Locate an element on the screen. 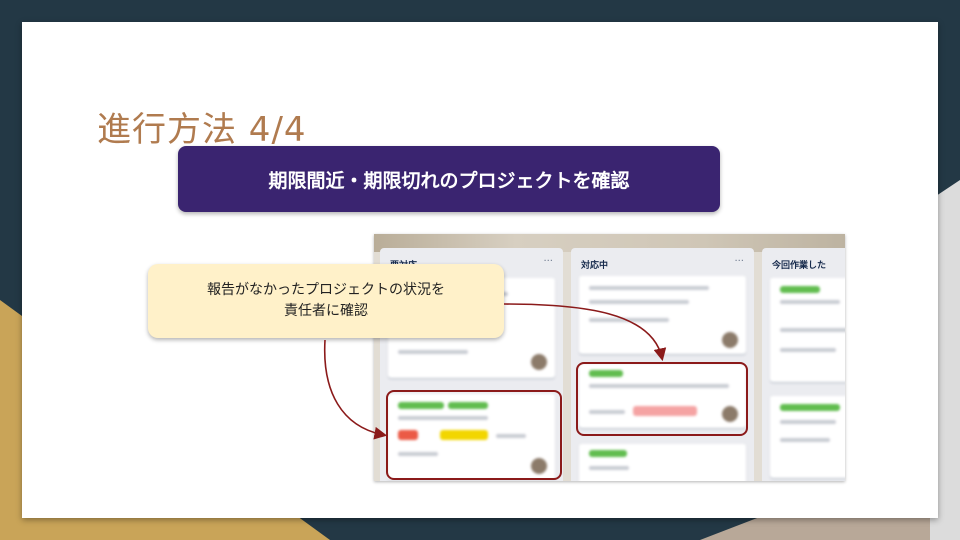 Image resolution: width=960 pixels, height=540 pixels. callout-note: 報告がなかったプロジェクトの状況を 責任者に確認 is located at coordinates (326, 301).